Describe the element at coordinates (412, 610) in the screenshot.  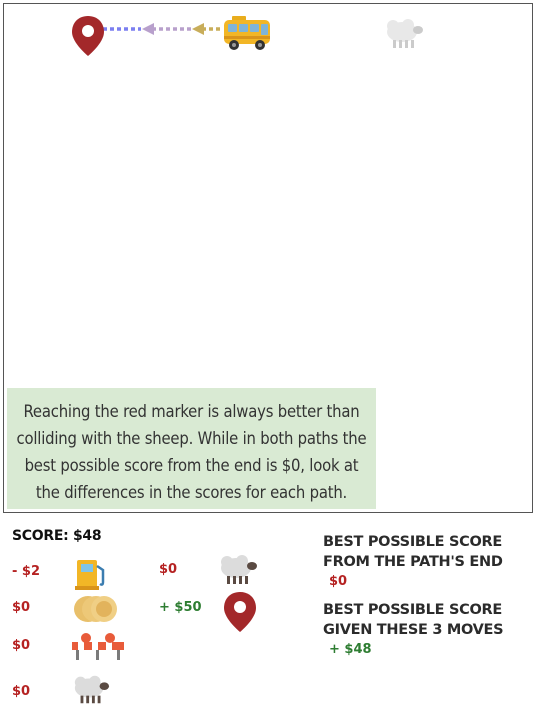
I see `best-given-moves-label-1: BEST POSSIBLE SCORE` at that location.